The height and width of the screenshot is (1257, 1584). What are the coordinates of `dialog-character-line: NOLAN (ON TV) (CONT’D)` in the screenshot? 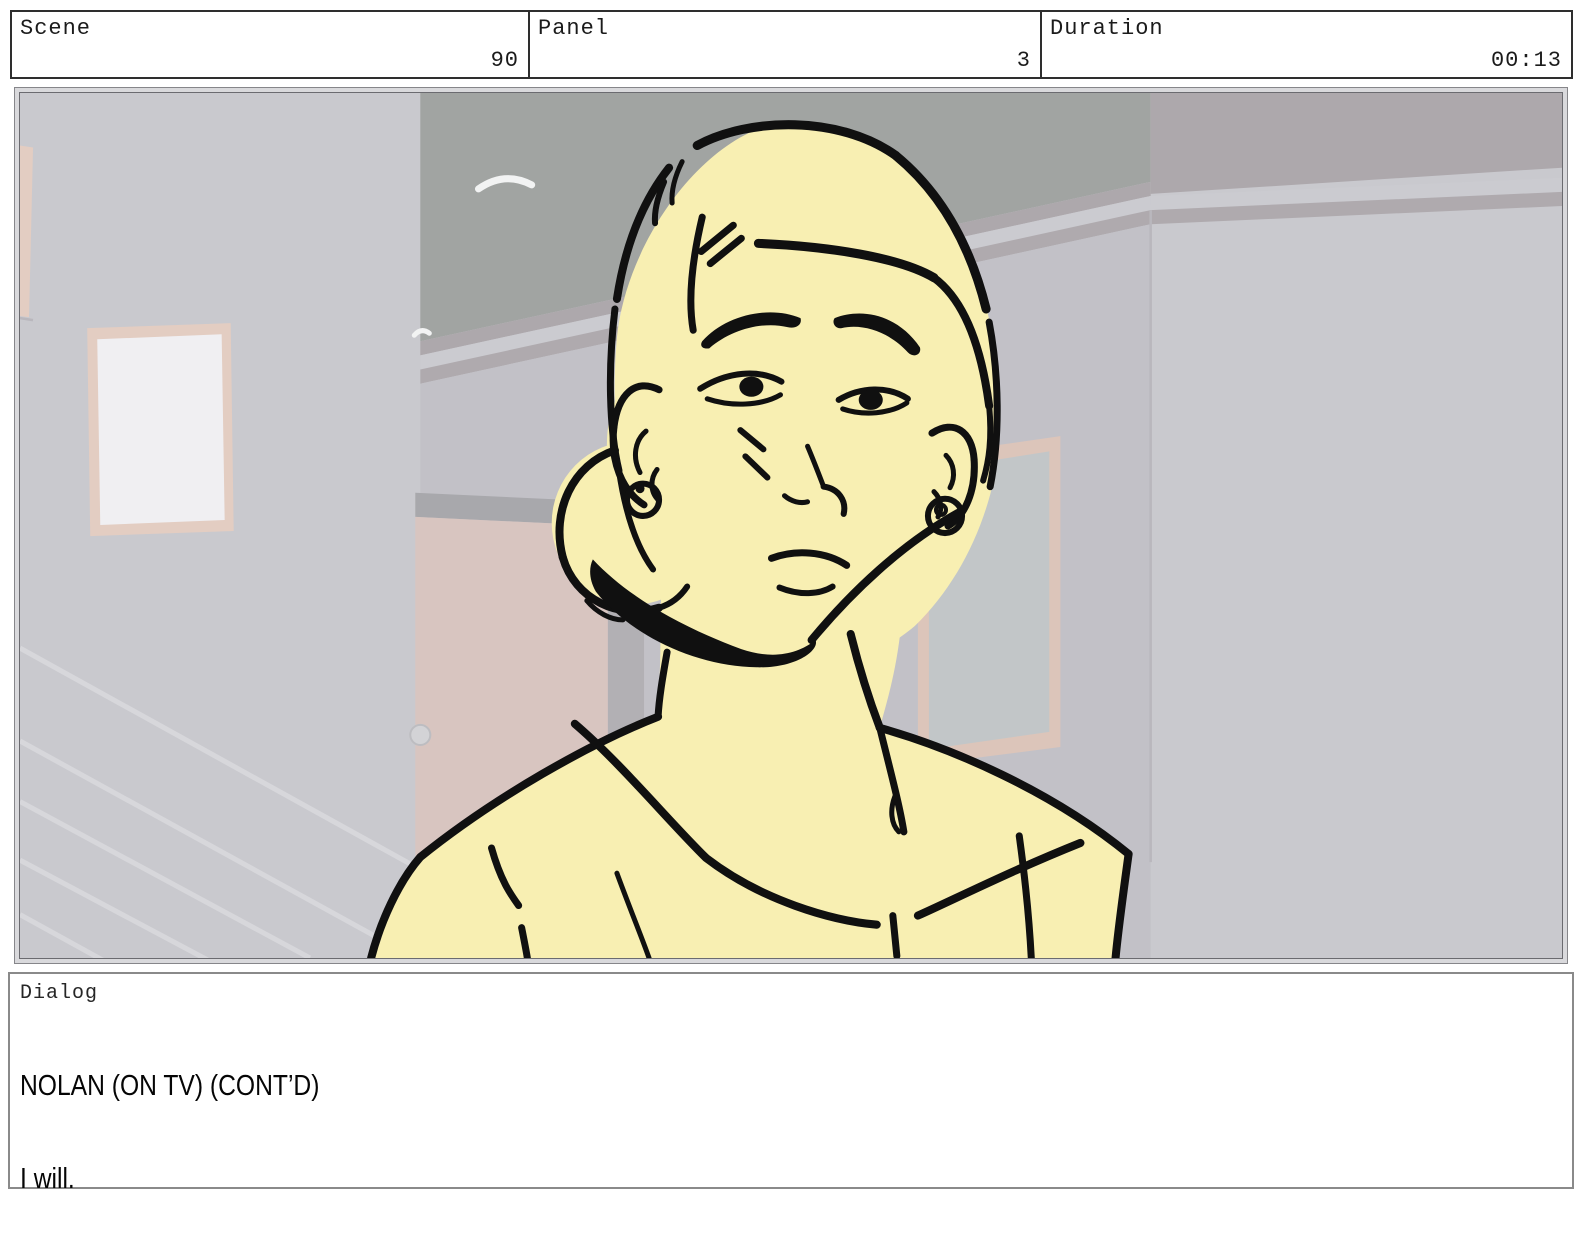 It's located at (170, 1086).